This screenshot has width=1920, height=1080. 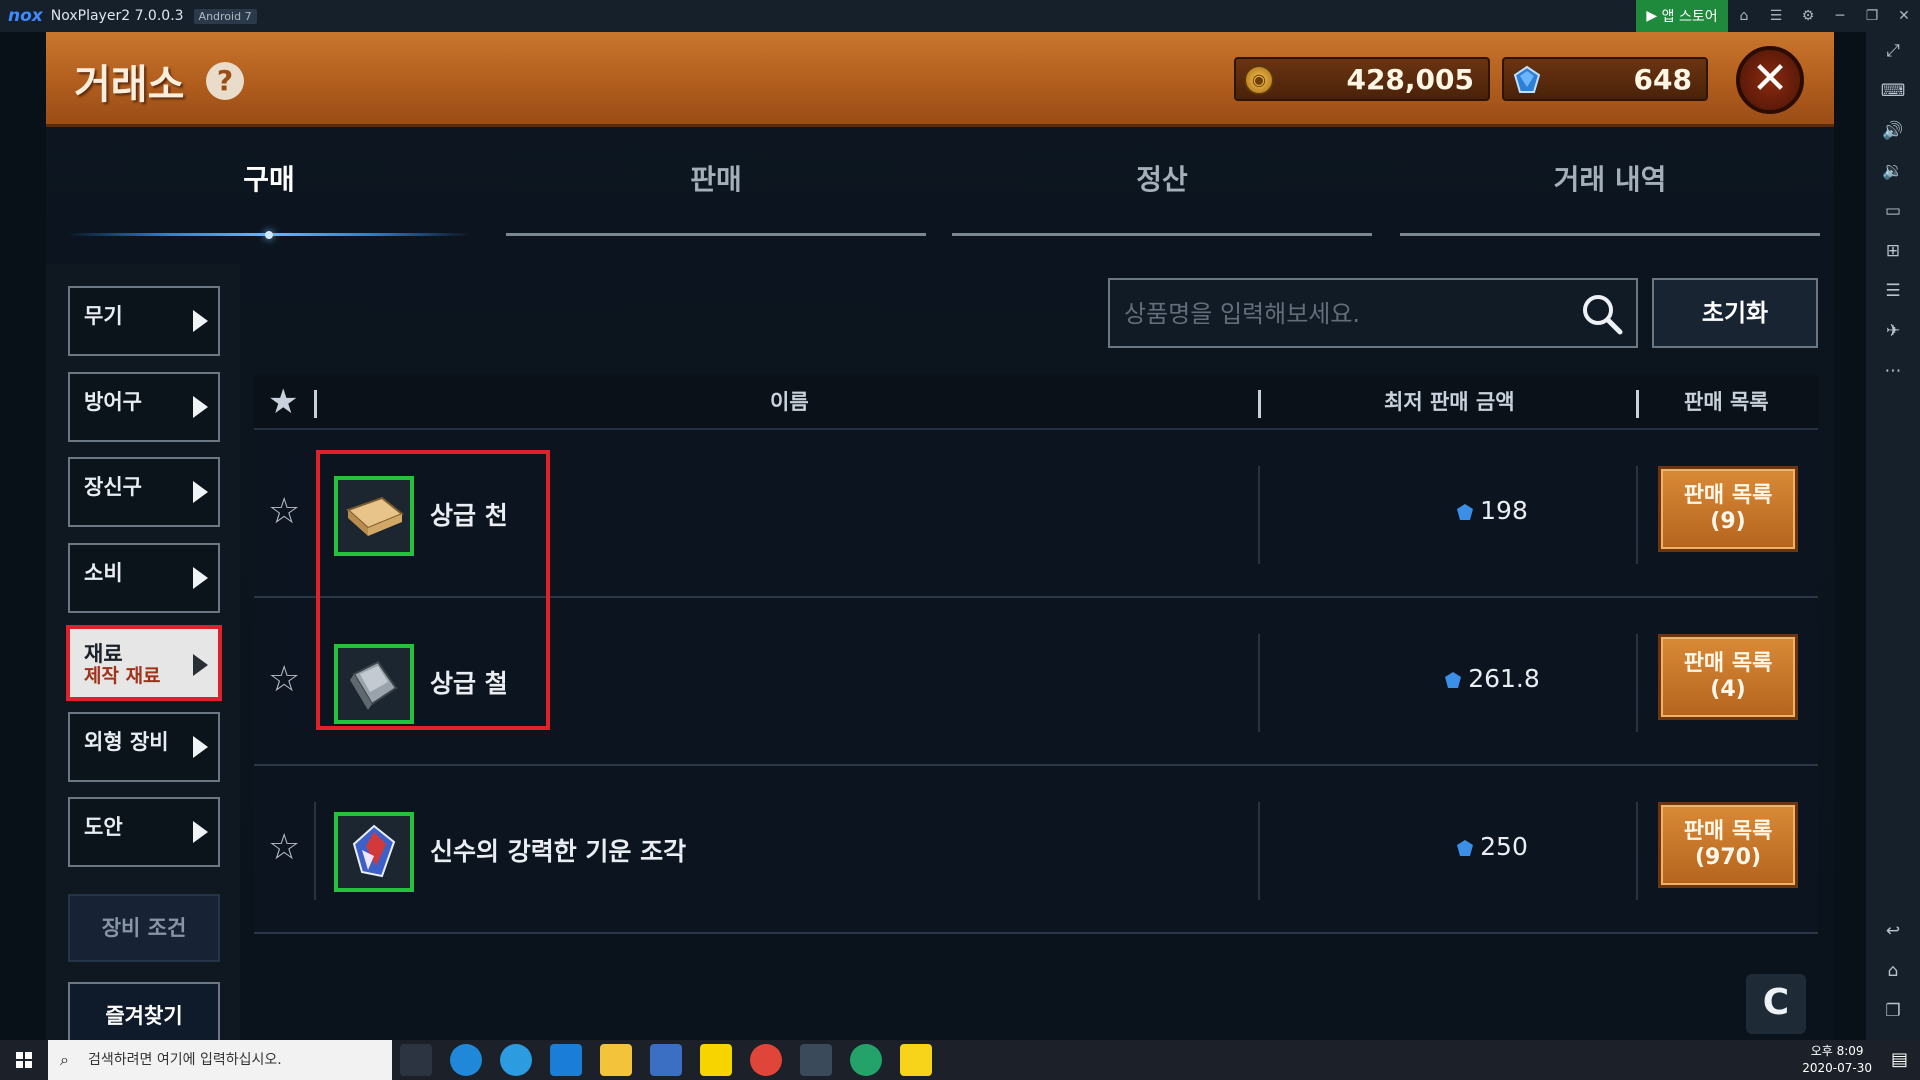 I want to click on price-value: 250, so click(x=1504, y=846).